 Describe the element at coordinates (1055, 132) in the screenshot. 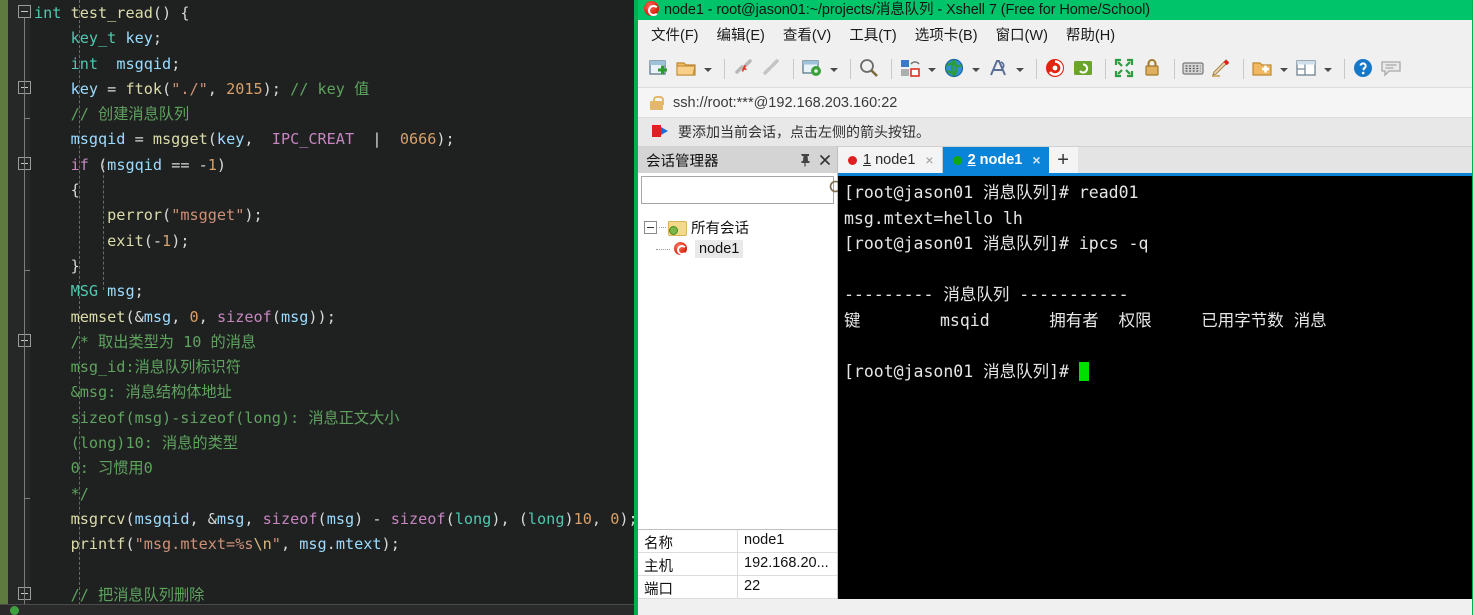

I see `notification-bar: 要添加当前会话，点击左侧的箭头按钮。` at that location.